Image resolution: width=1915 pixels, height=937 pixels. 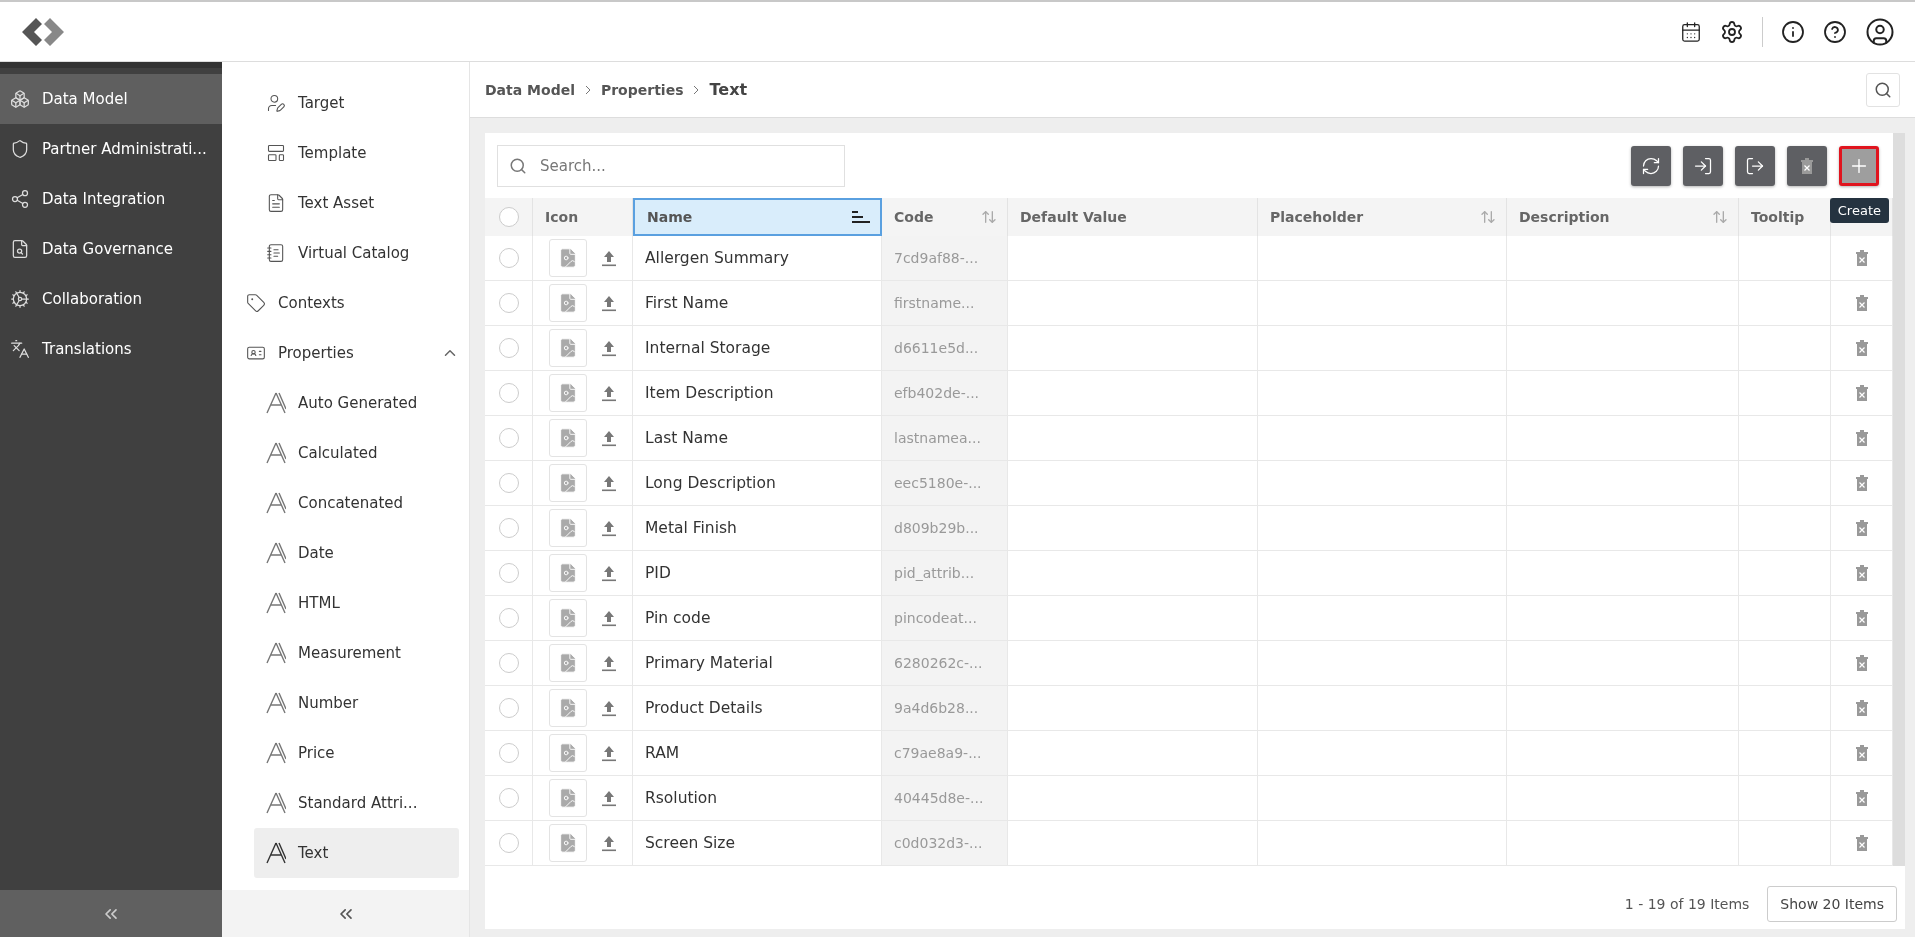 I want to click on nav-item: Text, so click(x=356, y=853).